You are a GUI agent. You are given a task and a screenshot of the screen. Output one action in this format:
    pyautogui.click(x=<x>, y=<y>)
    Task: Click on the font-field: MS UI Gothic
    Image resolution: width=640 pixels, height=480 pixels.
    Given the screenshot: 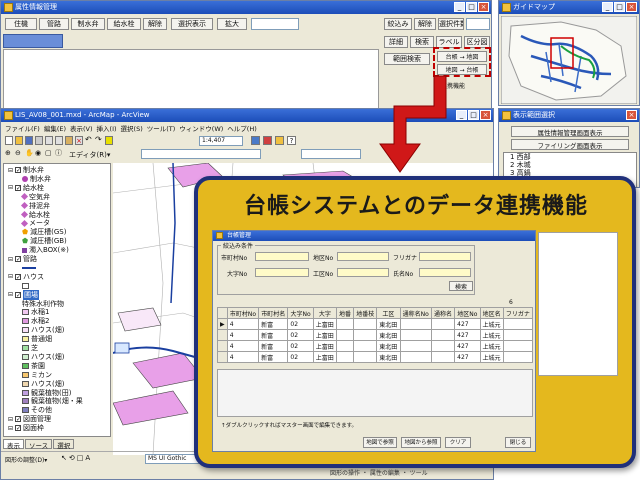 What is the action you would take?
    pyautogui.click(x=173, y=459)
    